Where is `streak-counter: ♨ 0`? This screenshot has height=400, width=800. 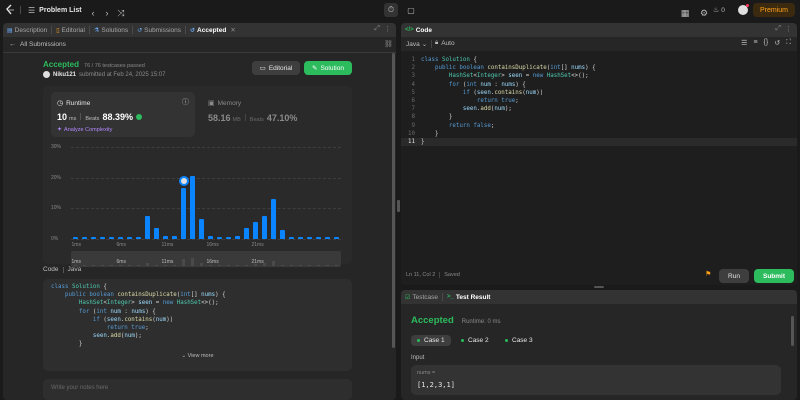
streak-counter: ♨ 0 is located at coordinates (719, 10).